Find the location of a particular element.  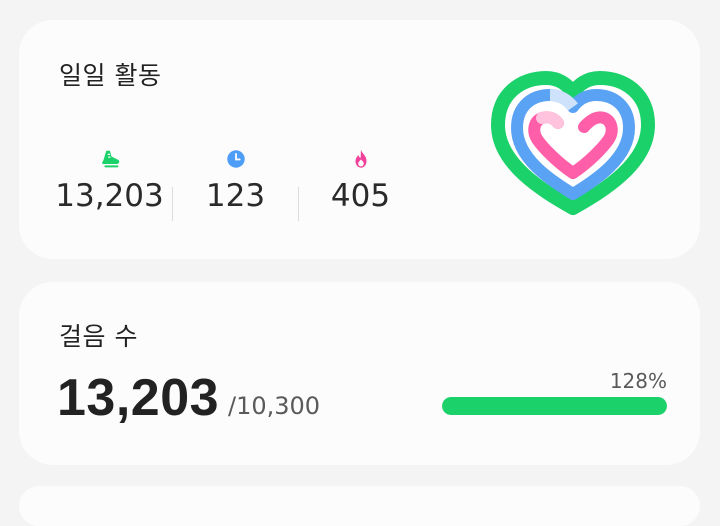

daily-activity-title: 일일 활동 is located at coordinates (110, 75).